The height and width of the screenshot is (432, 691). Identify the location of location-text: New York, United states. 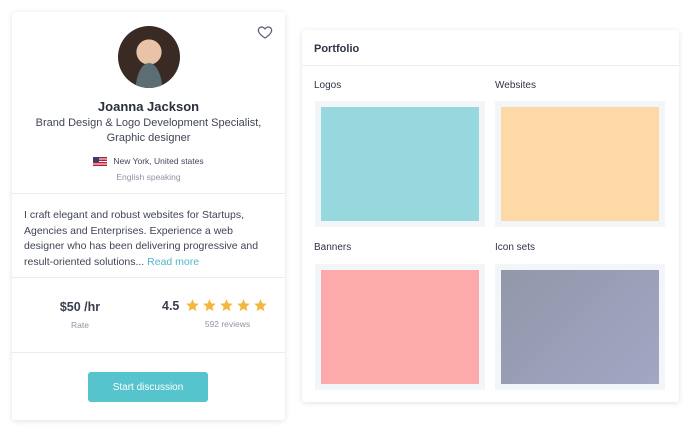
(158, 161).